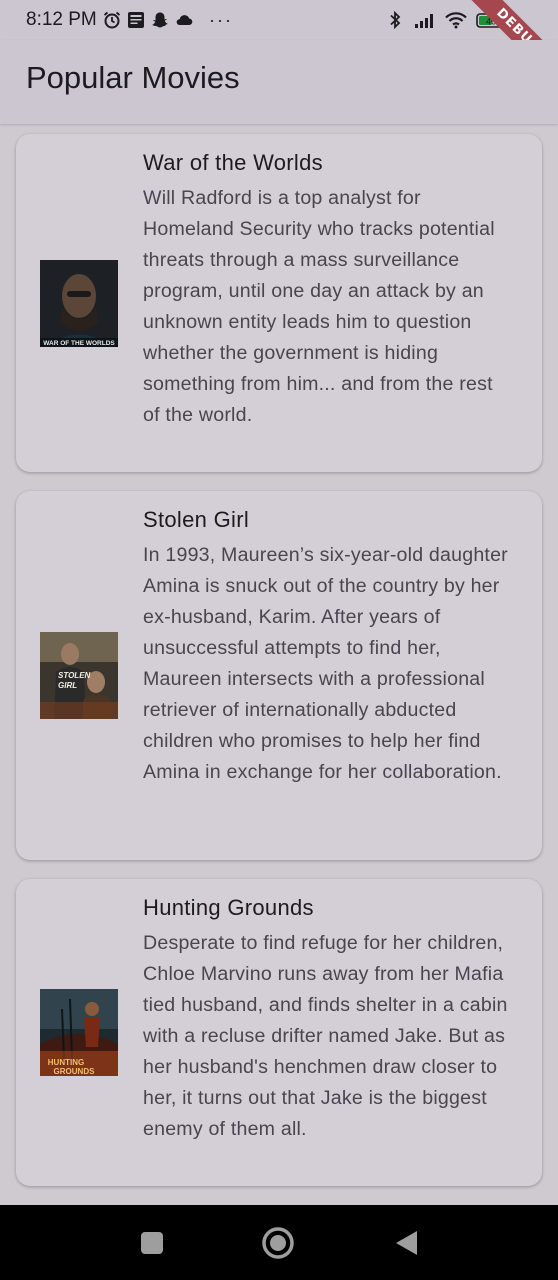 Image resolution: width=558 pixels, height=1280 pixels. I want to click on back-triangle-icon, so click(407, 1243).